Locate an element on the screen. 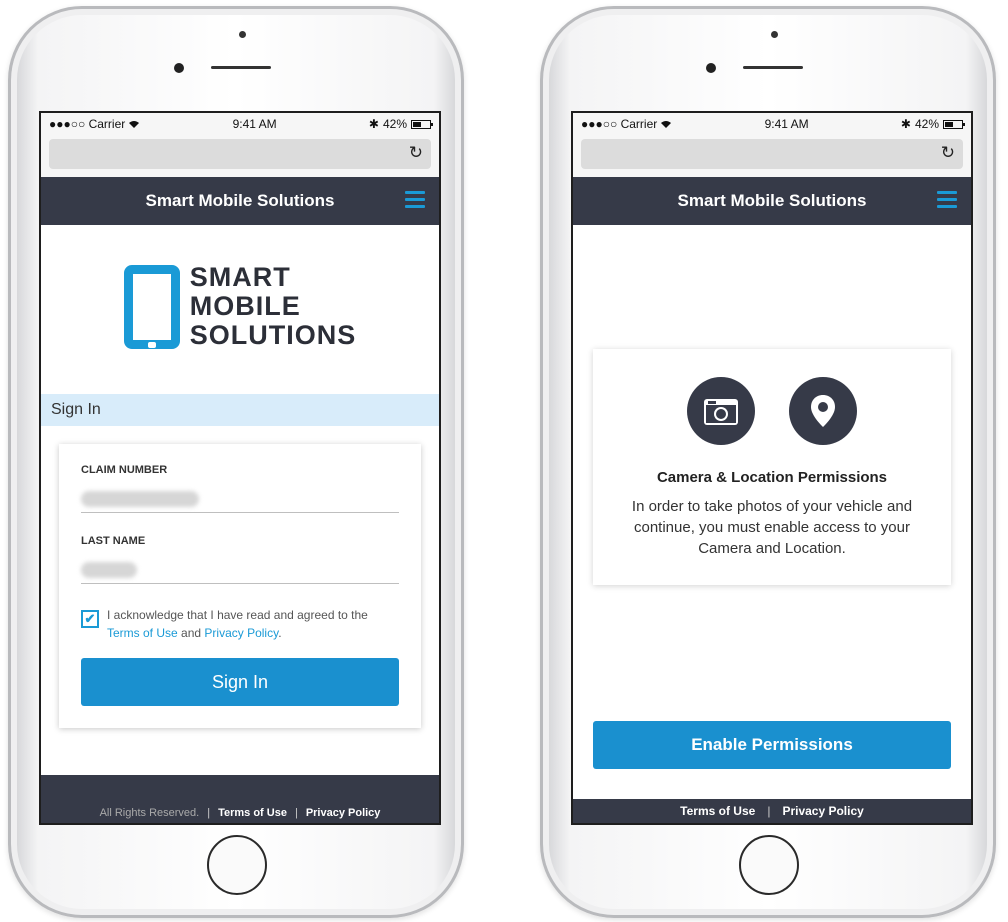  location-pin-icon is located at coordinates (823, 411).